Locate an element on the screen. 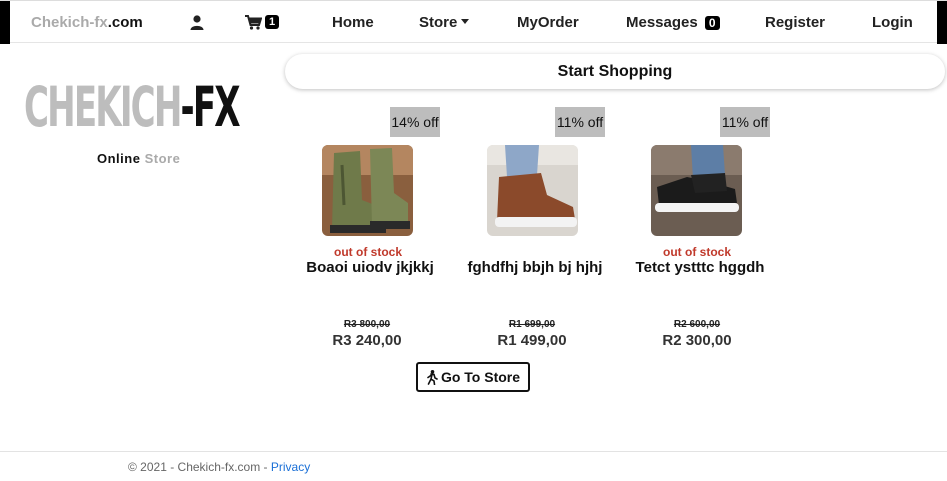  new-price: R1 499,00 is located at coordinates (532, 340).